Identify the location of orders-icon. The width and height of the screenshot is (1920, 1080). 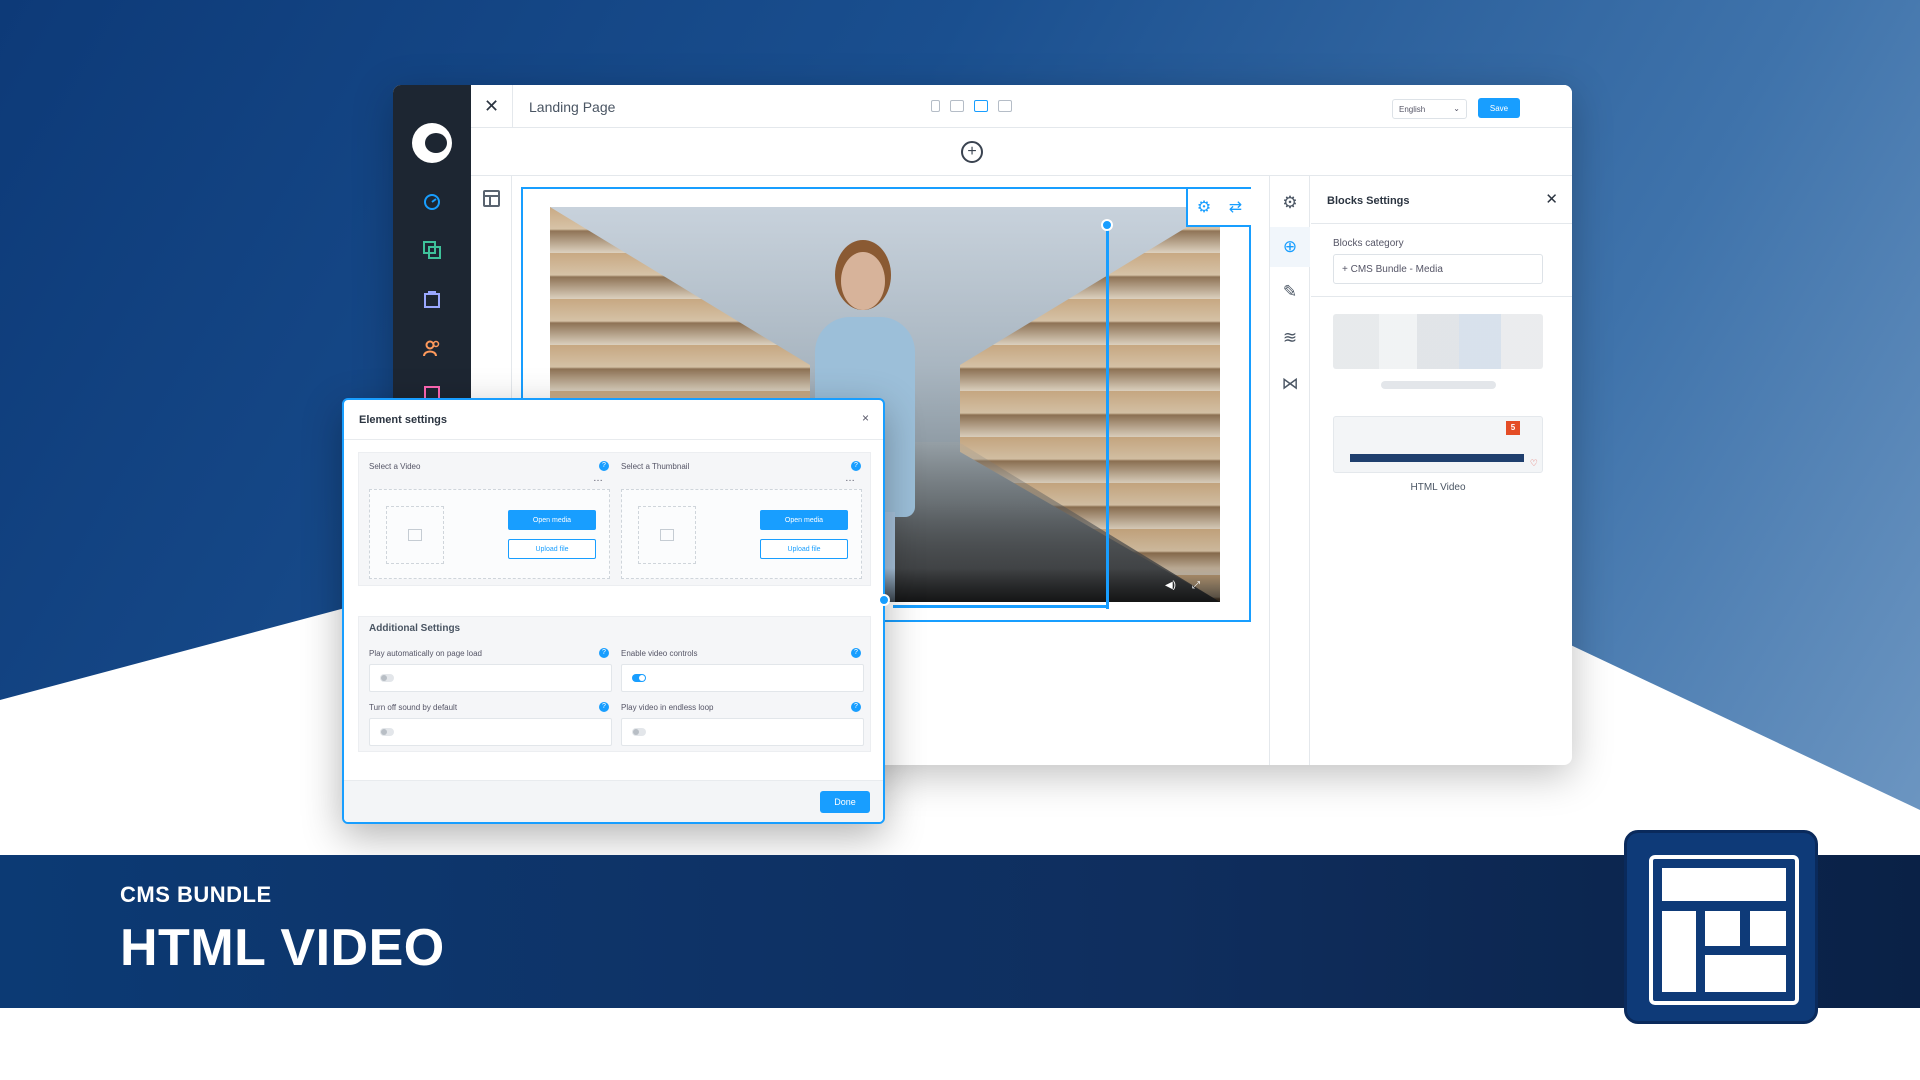
(432, 299).